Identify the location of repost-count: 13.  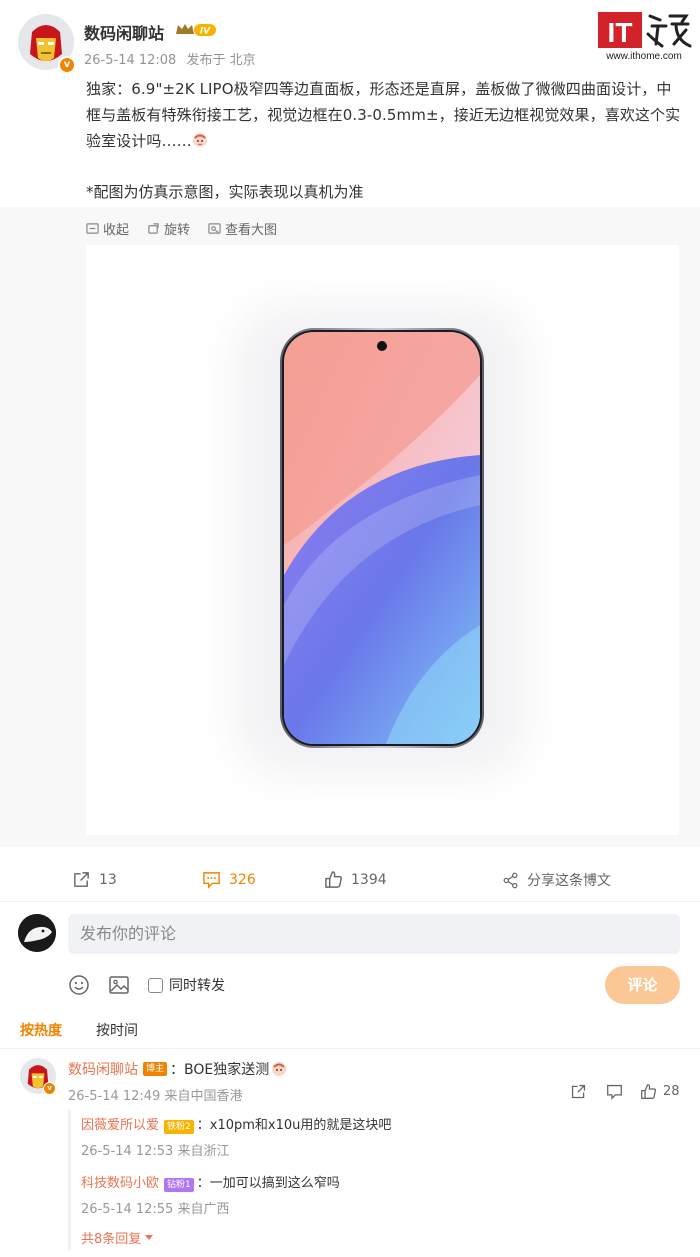
(108, 879).